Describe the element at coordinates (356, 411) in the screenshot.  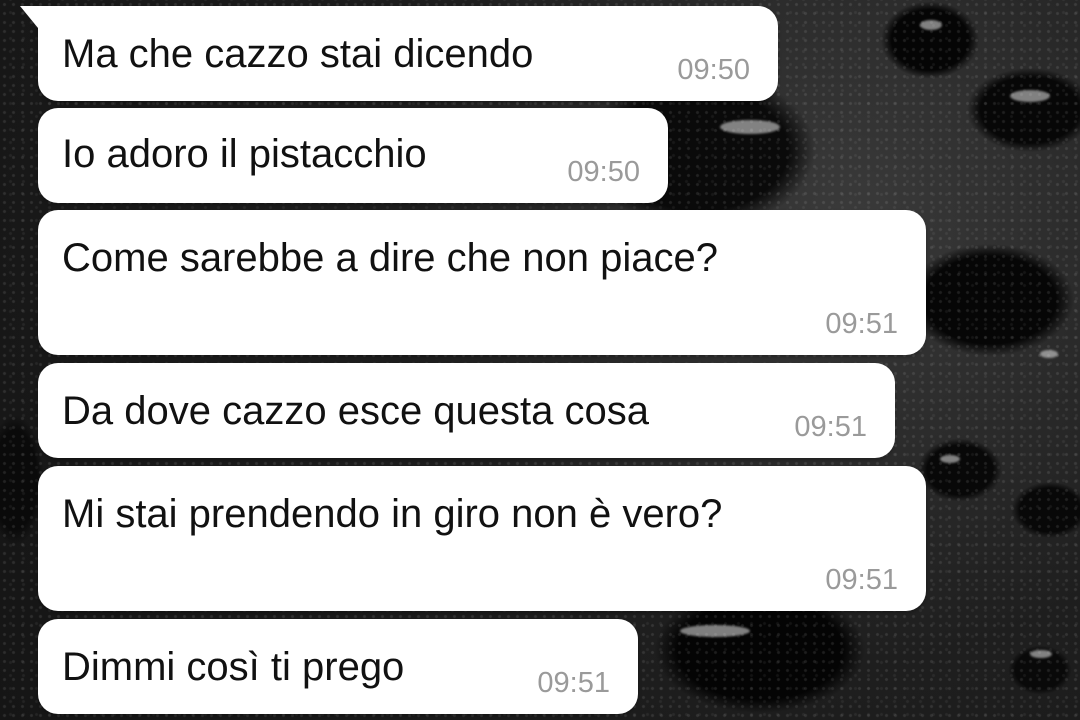
I see `message-text: Da dove cazzo esce questa cosa` at that location.